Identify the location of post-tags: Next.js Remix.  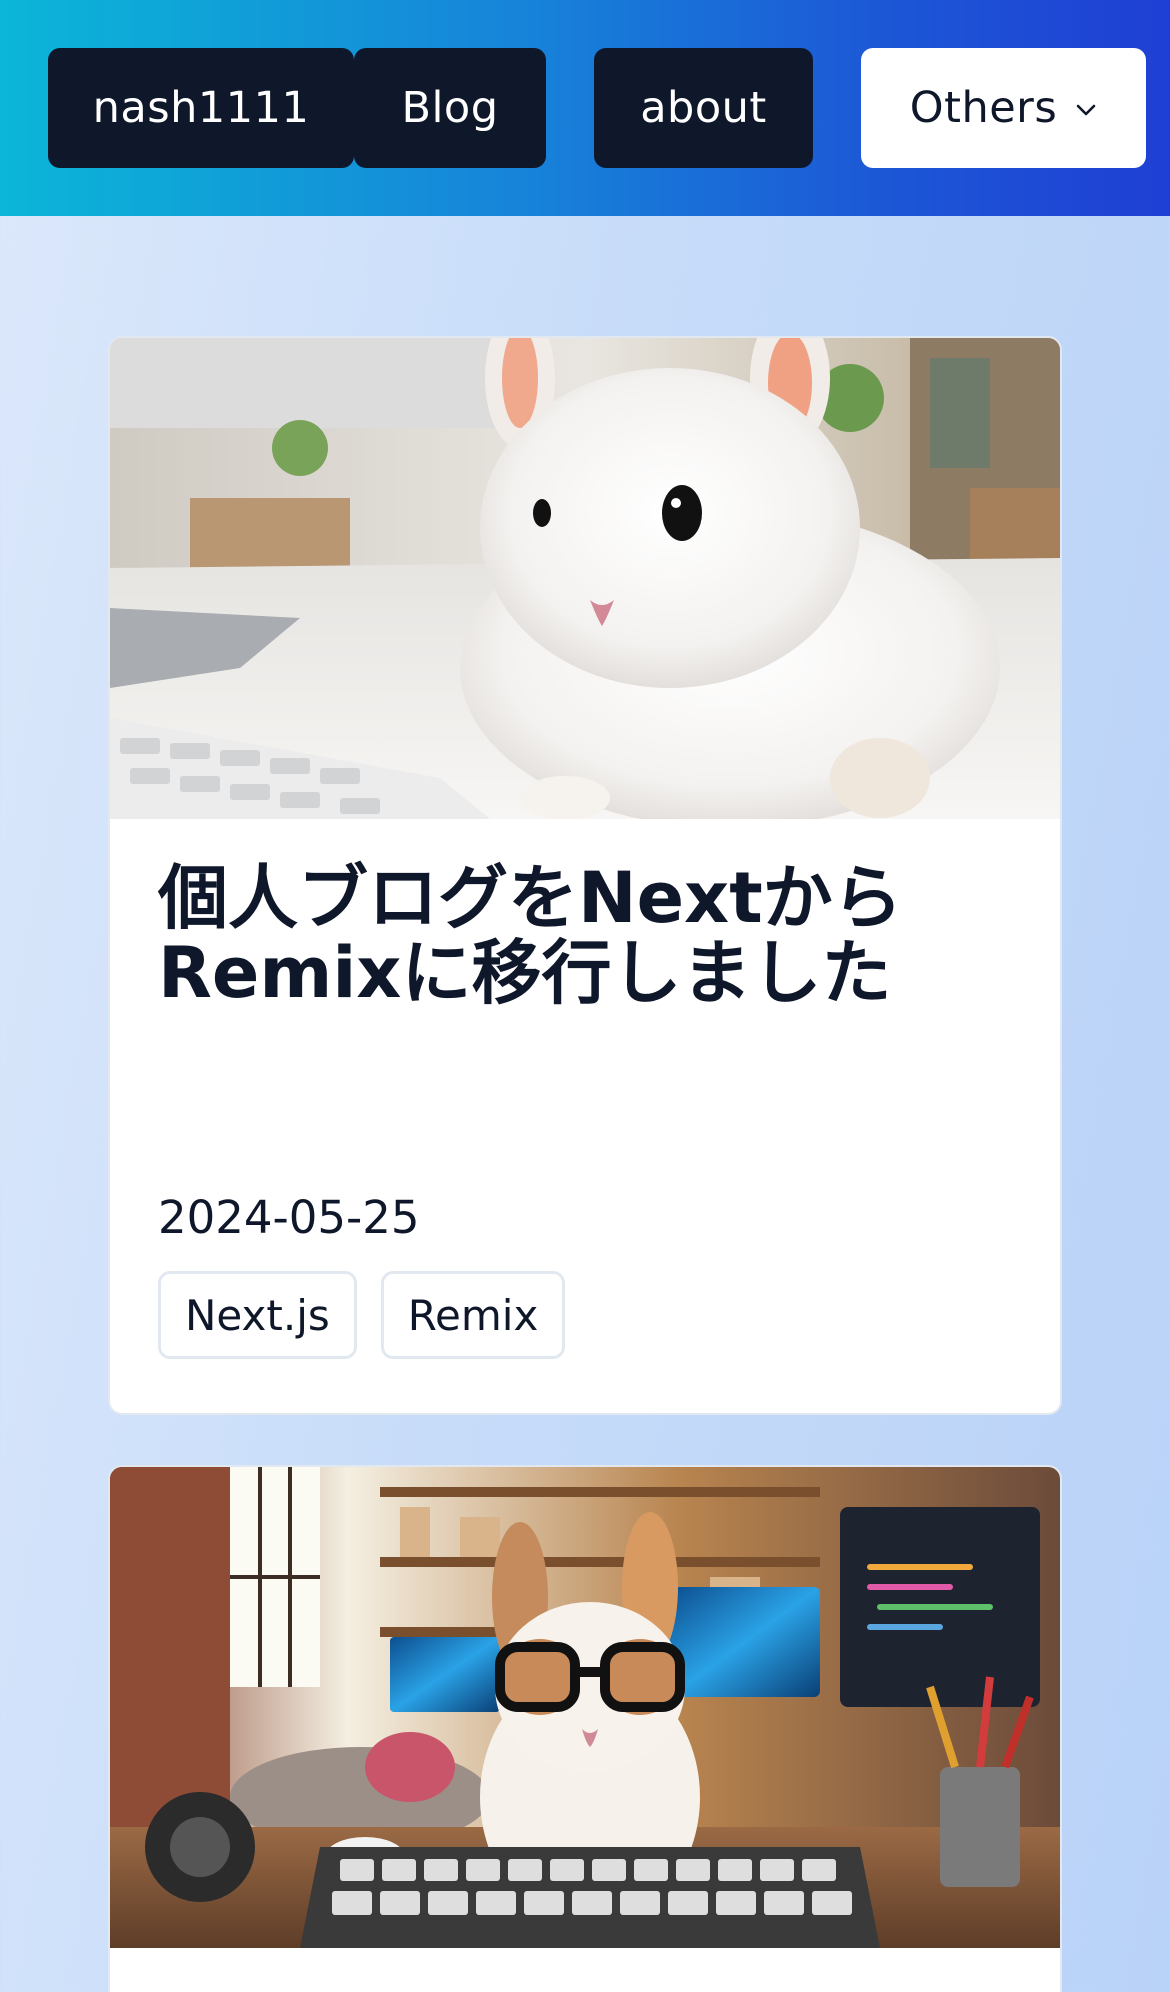
(362, 1315).